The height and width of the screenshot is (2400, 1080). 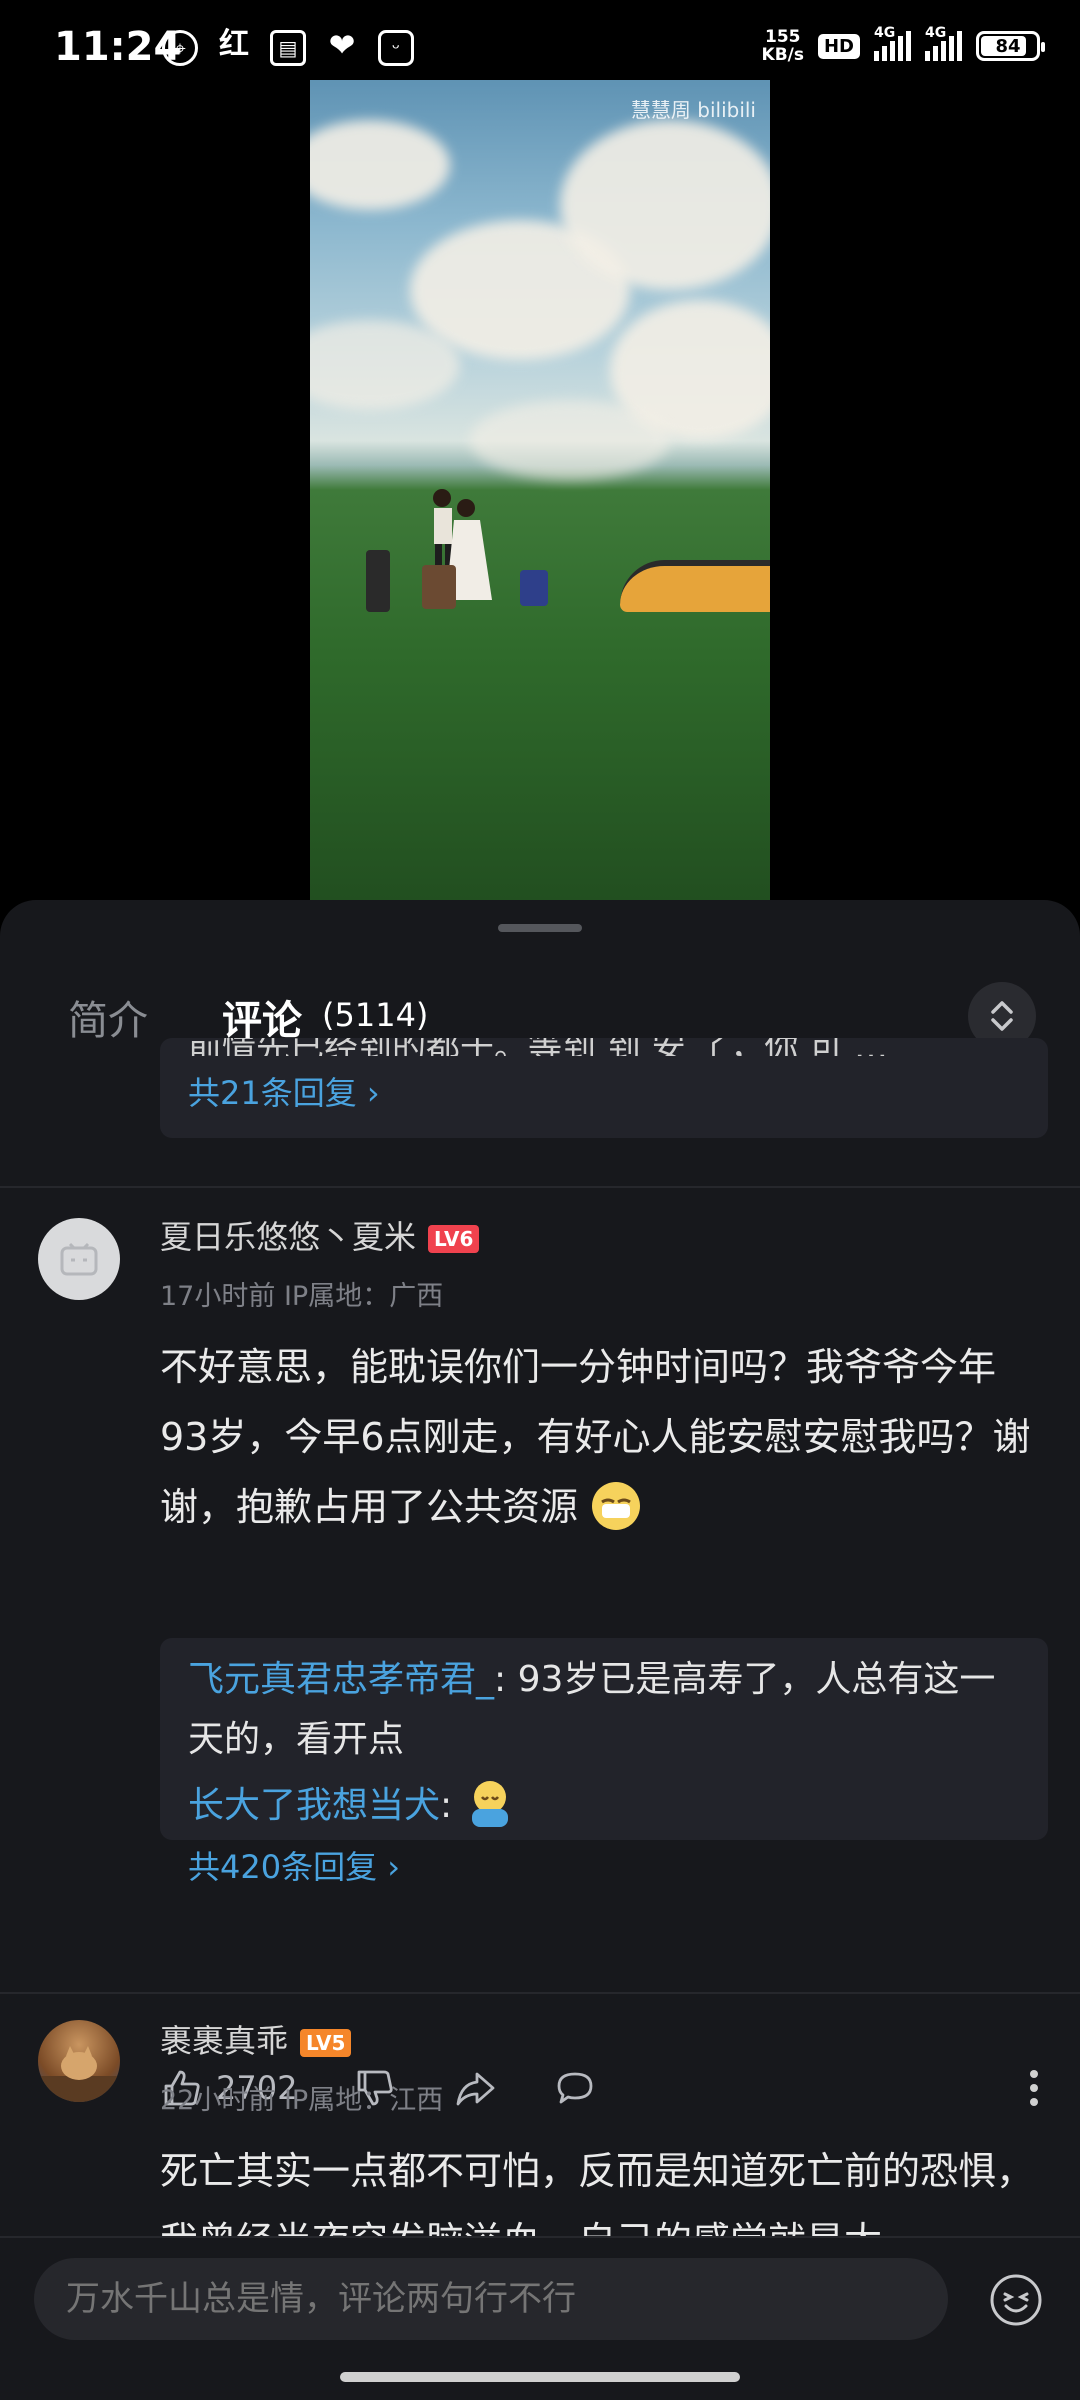 I want to click on sheet-drag-handle, so click(x=540, y=928).